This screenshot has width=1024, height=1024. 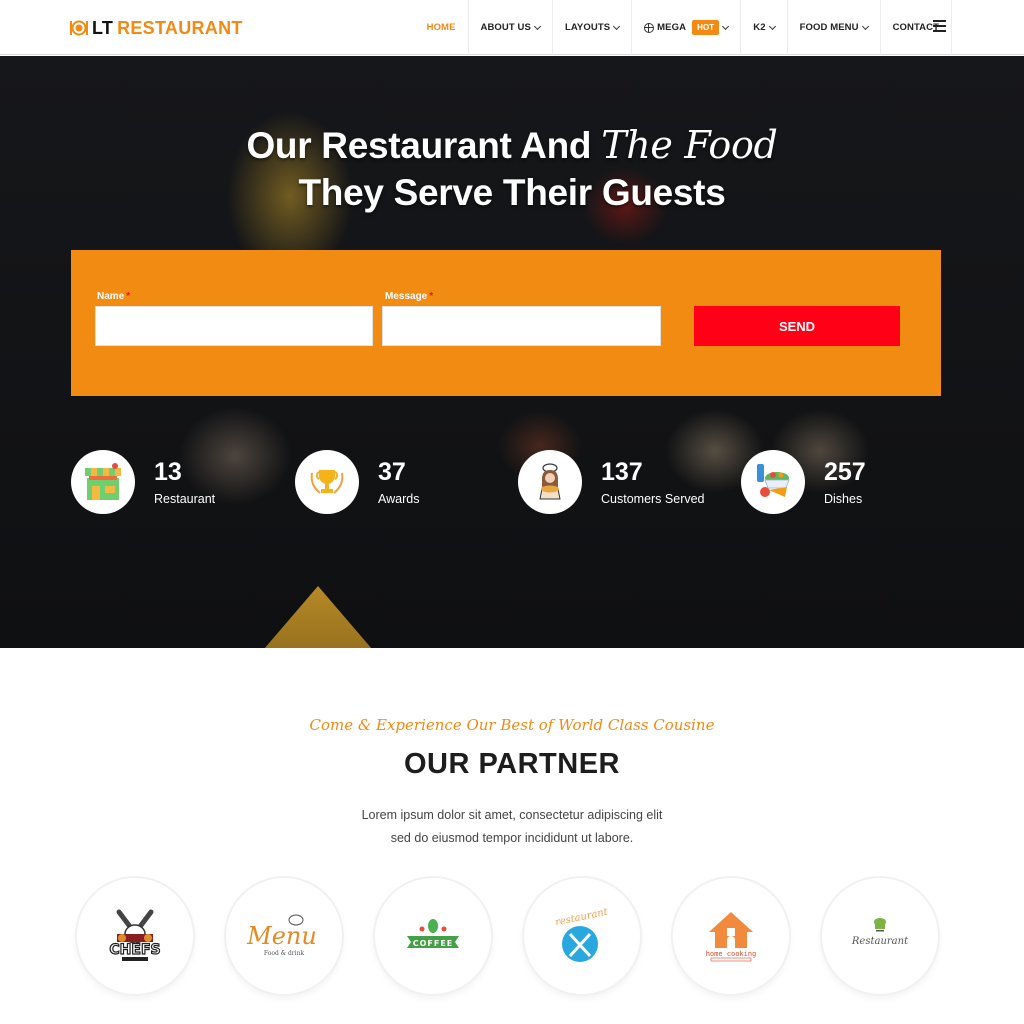 I want to click on partner-logo-restaurant-cutlery: restaurant, so click(x=582, y=936).